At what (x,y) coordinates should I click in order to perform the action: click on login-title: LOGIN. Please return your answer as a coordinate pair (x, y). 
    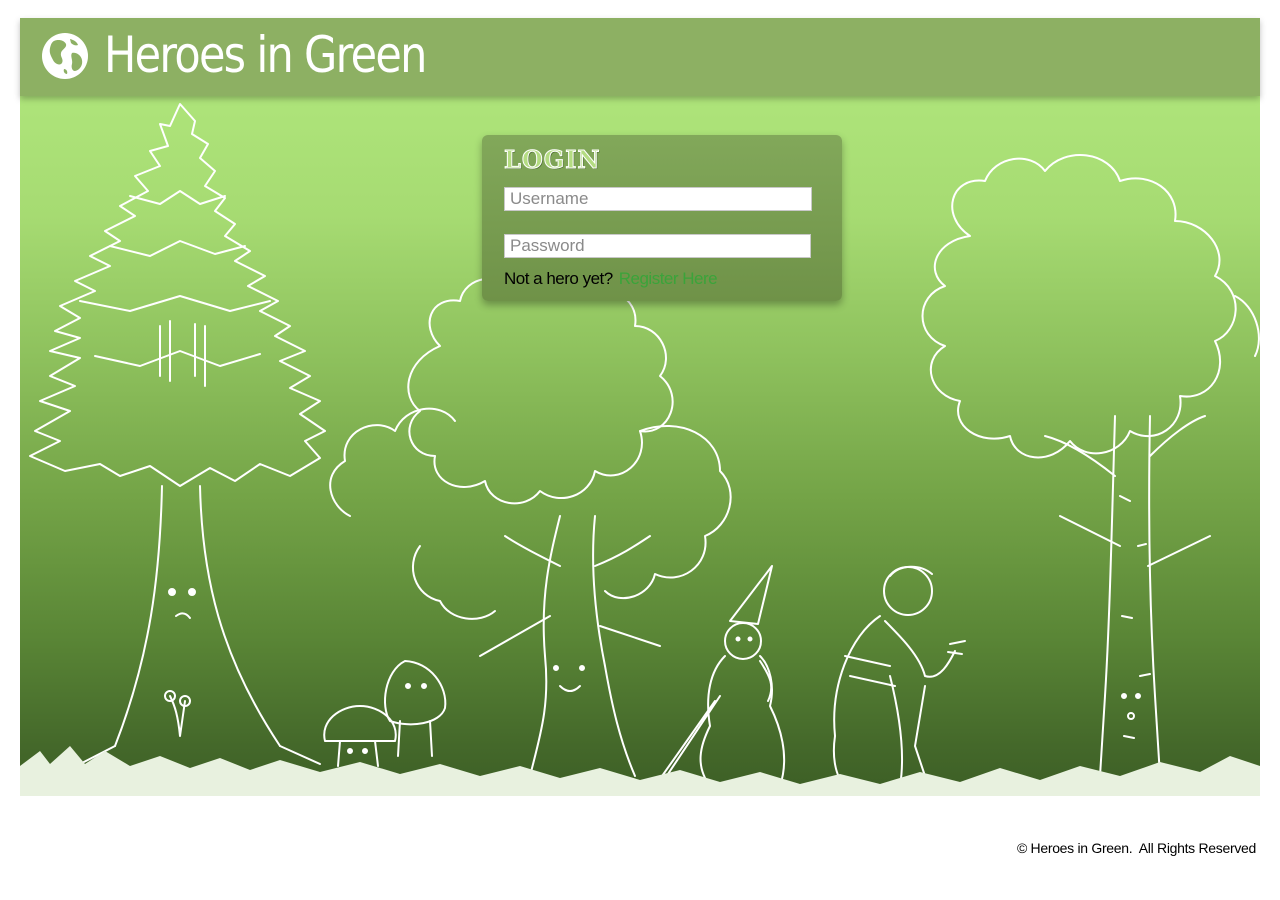
    Looking at the image, I should click on (552, 160).